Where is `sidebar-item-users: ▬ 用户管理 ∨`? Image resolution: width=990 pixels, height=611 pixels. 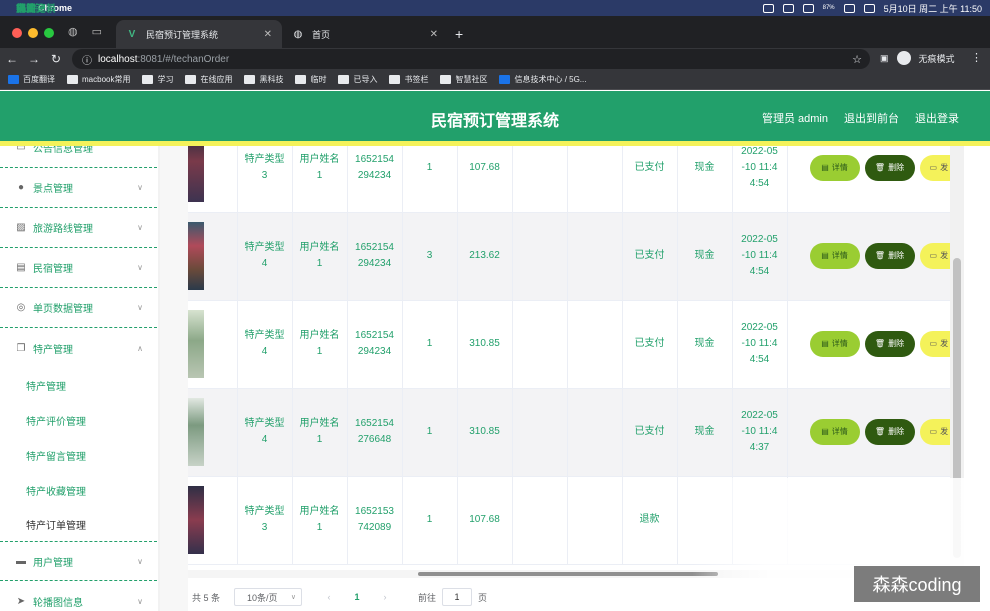
sidebar-item-users: ▬ 用户管理 ∨ is located at coordinates (78, 561).